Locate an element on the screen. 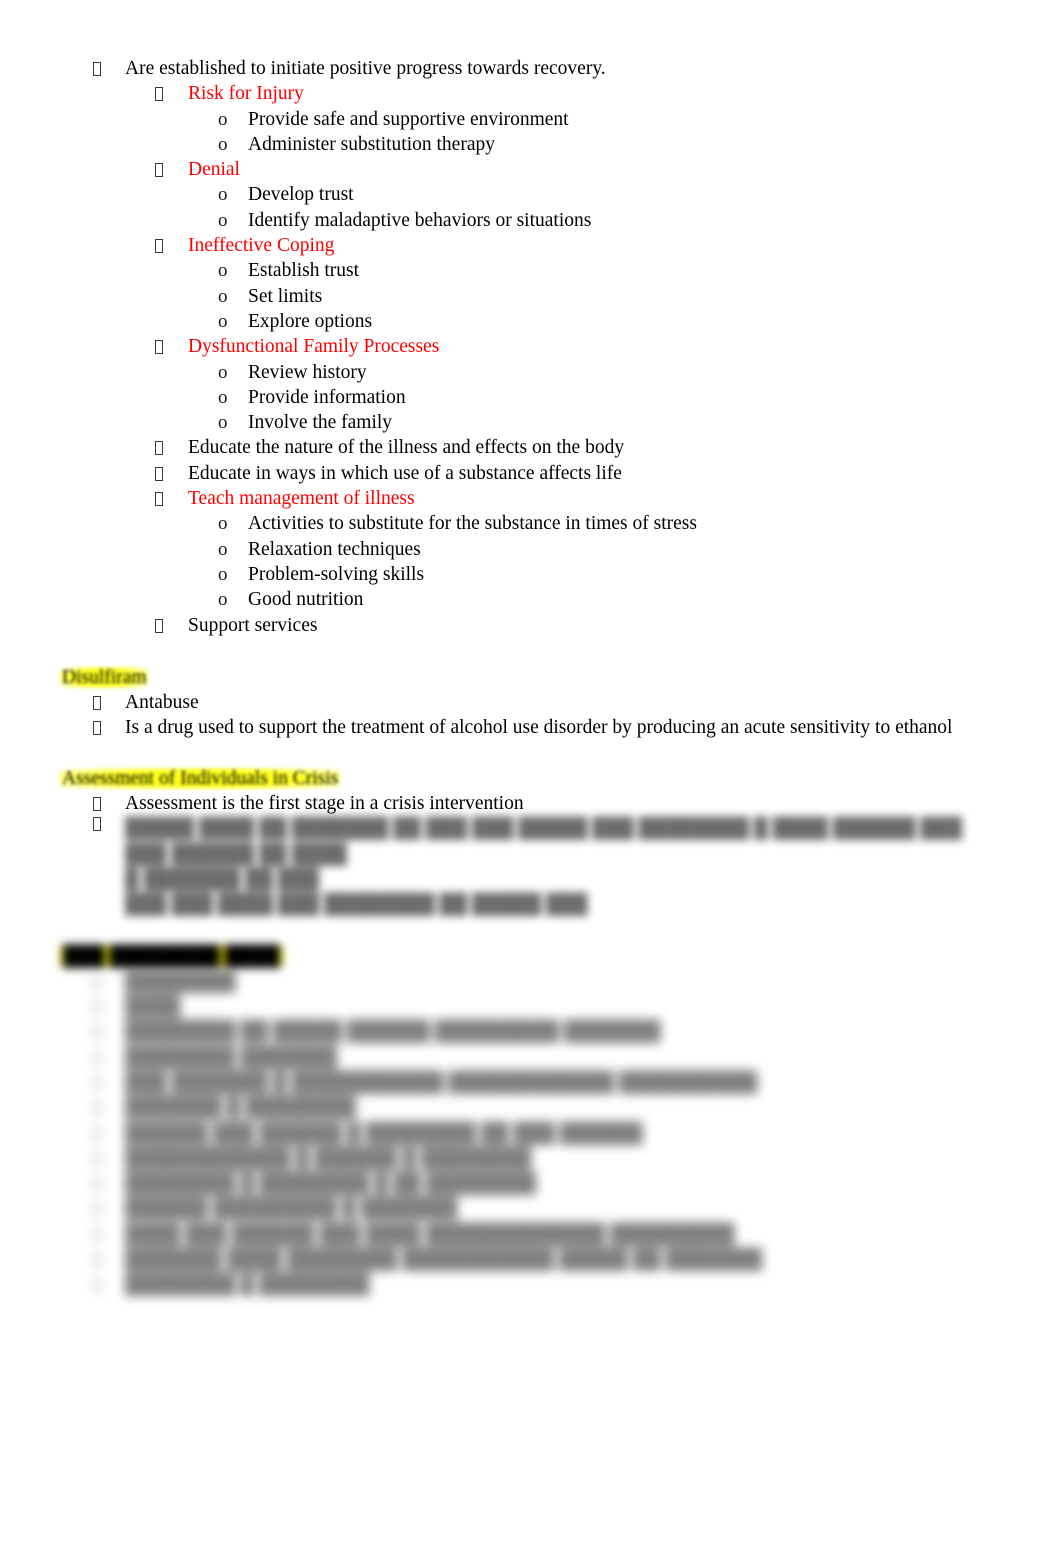 The width and height of the screenshot is (1062, 1561). list-item: ████████ is located at coordinates (531, 981).